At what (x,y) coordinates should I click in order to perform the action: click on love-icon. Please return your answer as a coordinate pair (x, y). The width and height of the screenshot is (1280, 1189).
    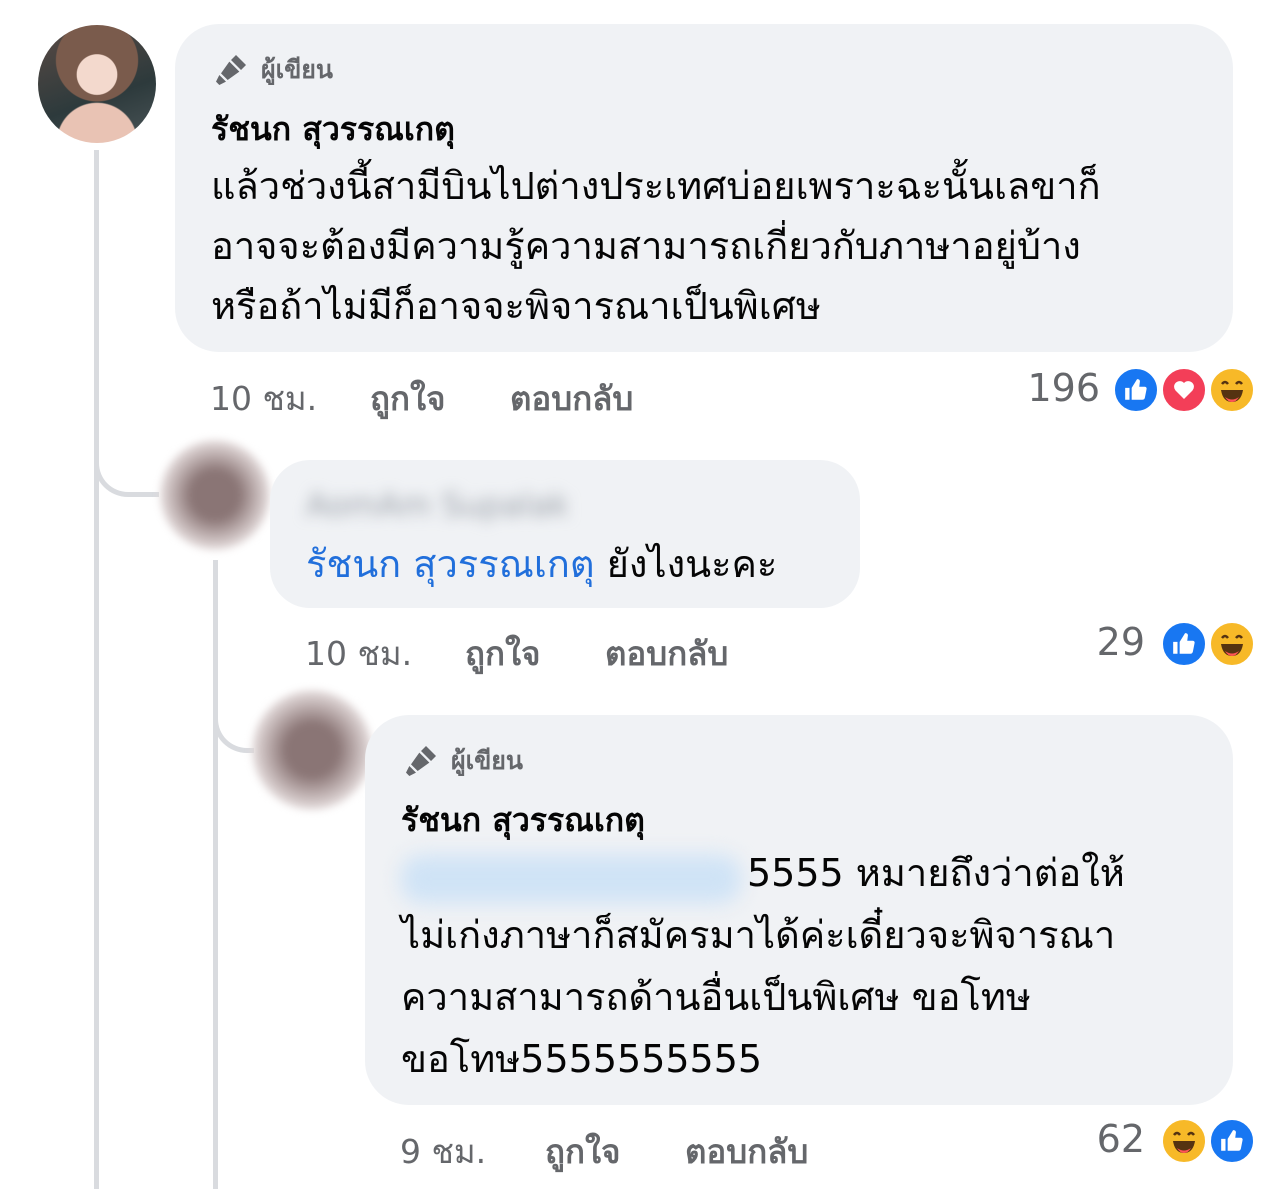
    Looking at the image, I should click on (1184, 390).